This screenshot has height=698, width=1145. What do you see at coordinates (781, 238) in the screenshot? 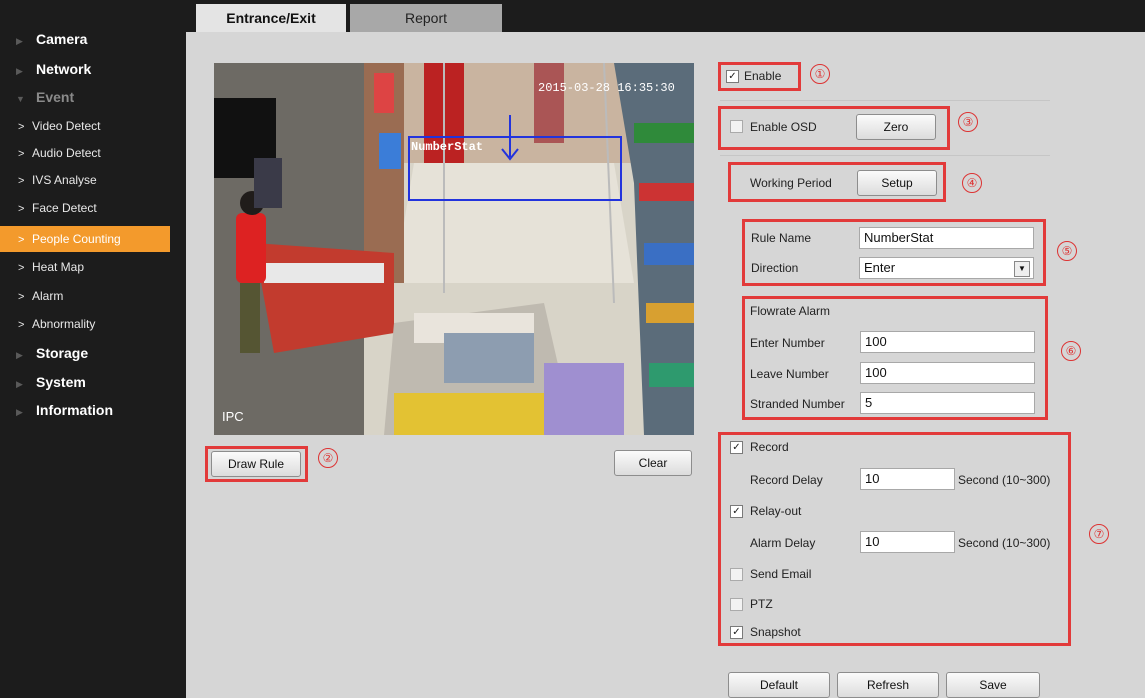
I see `rule-name-label: Rule Name` at bounding box center [781, 238].